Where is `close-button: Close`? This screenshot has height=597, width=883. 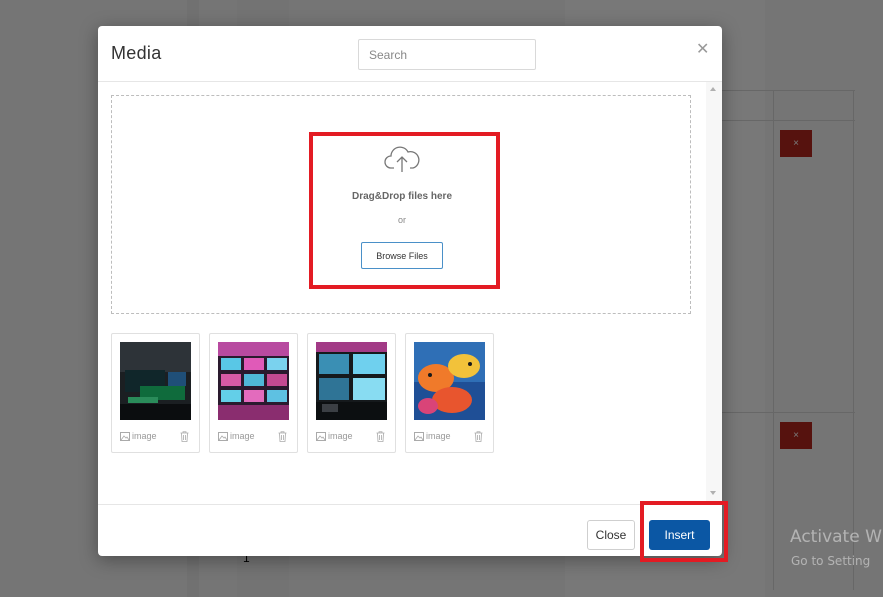 close-button: Close is located at coordinates (611, 535).